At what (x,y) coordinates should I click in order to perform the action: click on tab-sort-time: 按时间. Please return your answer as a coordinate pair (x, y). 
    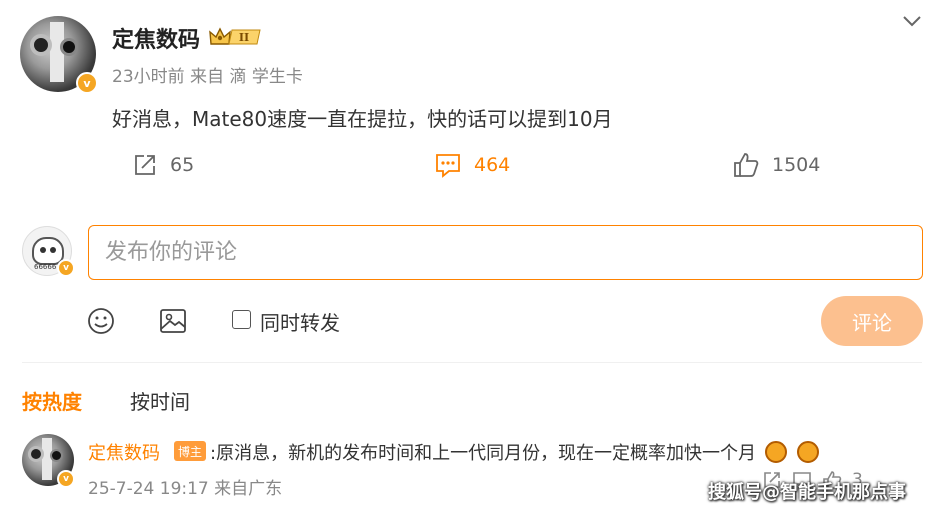
    Looking at the image, I should click on (160, 400).